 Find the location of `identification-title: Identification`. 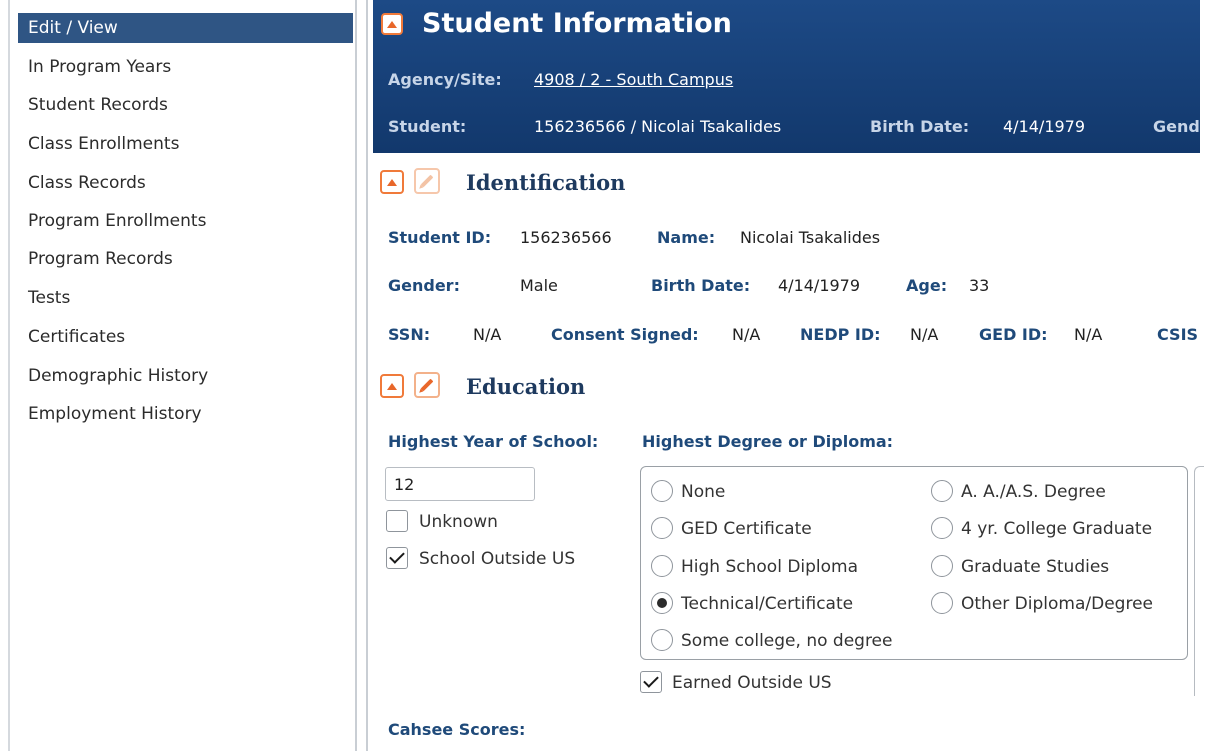

identification-title: Identification is located at coordinates (546, 182).